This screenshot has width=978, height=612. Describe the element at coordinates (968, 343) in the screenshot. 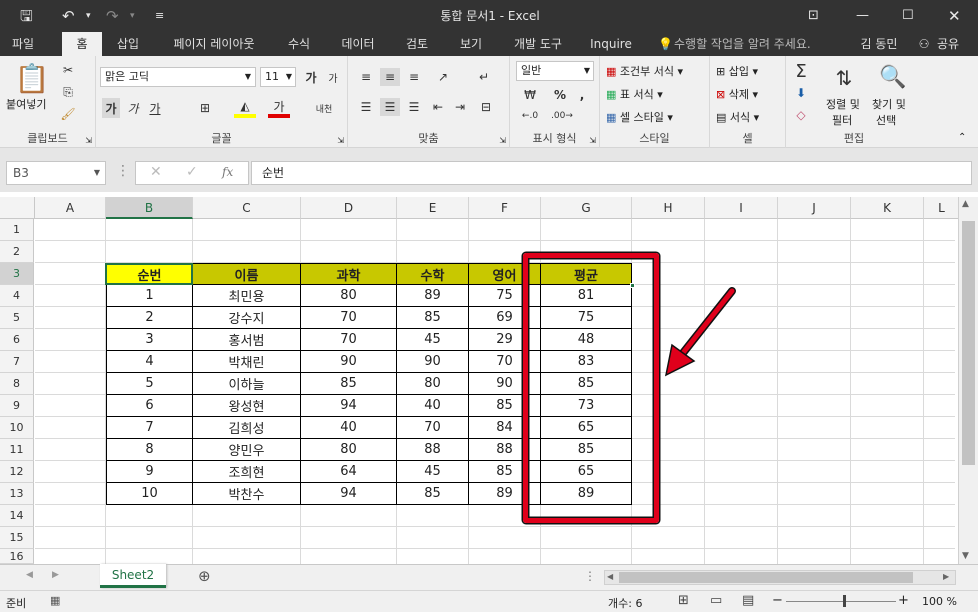

I see `vertical-scroll-thumb` at that location.